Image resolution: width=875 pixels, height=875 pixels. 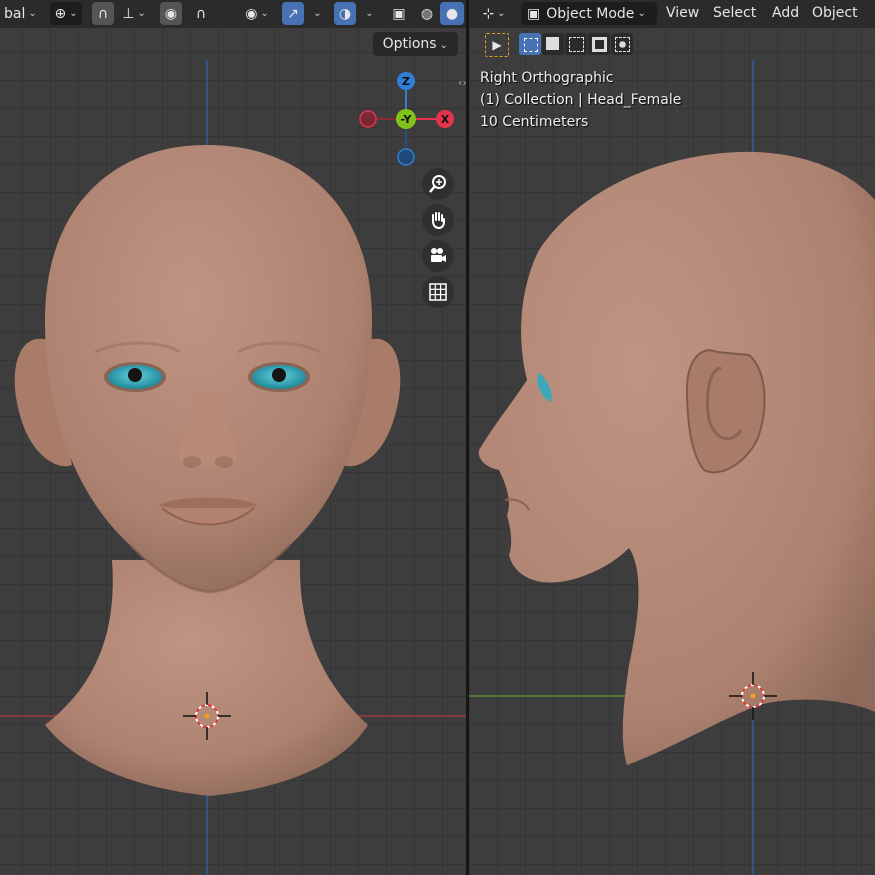 What do you see at coordinates (682, 13) in the screenshot?
I see `menu-view: View` at bounding box center [682, 13].